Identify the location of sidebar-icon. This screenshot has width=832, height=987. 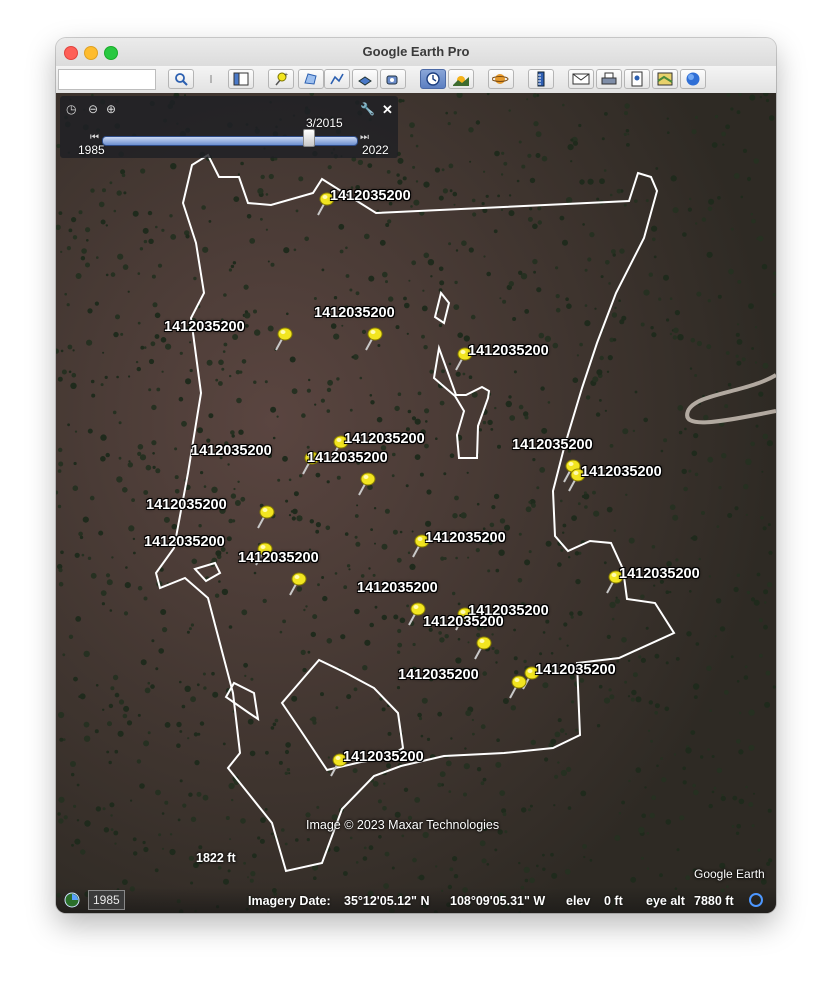
(241, 79).